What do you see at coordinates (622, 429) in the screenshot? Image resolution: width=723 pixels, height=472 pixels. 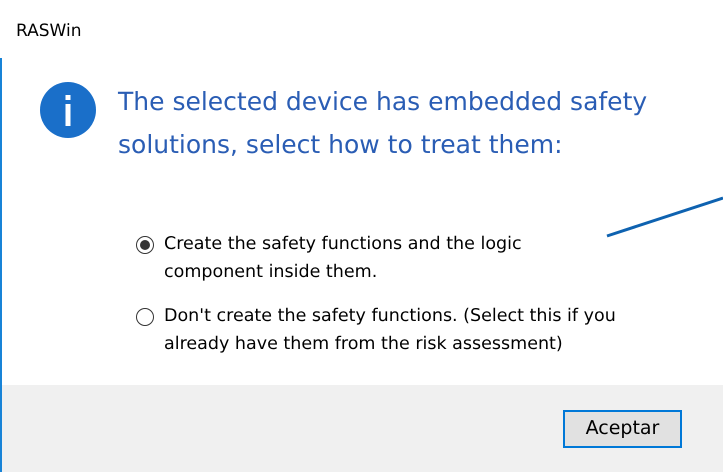 I see `accept-button: Aceptar` at bounding box center [622, 429].